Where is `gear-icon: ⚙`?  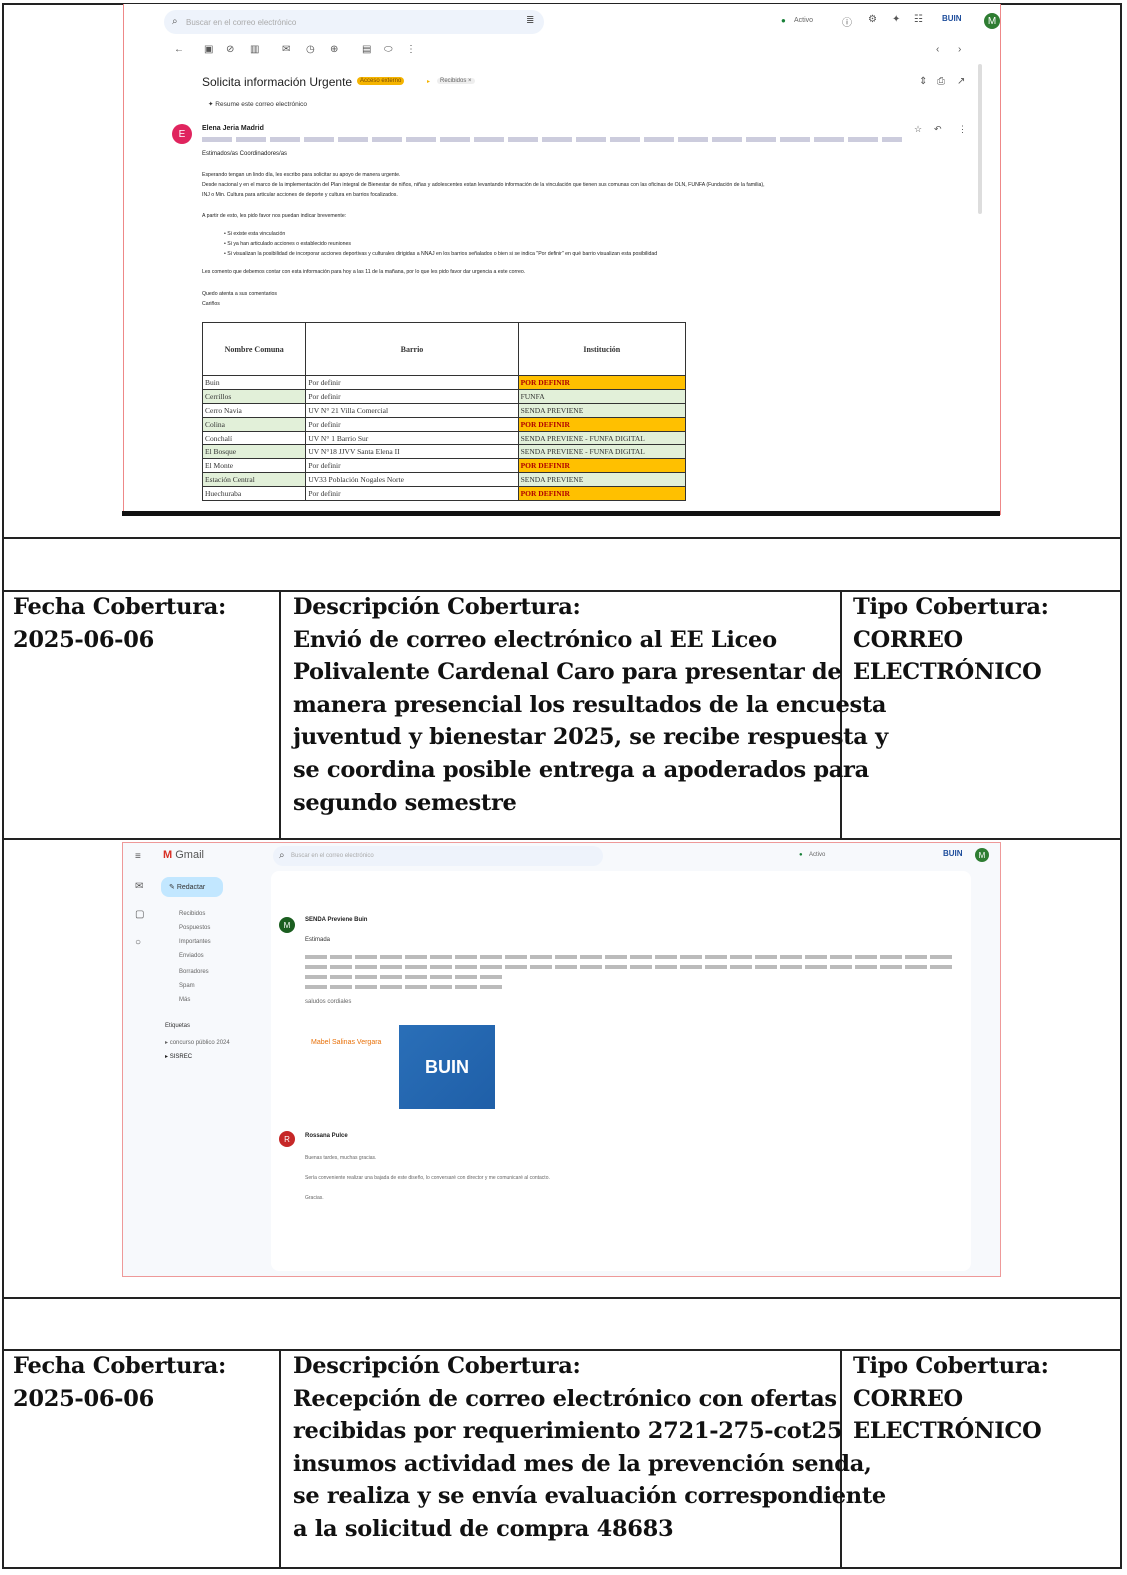
gear-icon: ⚙ is located at coordinates (872, 19).